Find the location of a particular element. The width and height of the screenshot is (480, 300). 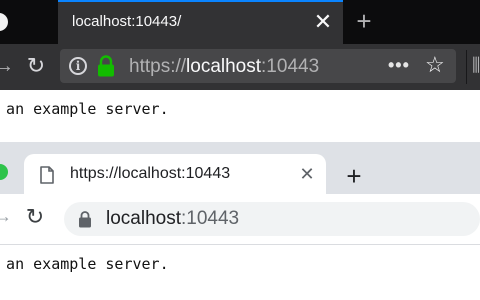

bottom-omnibox: localhost:10443 is located at coordinates (272, 219).